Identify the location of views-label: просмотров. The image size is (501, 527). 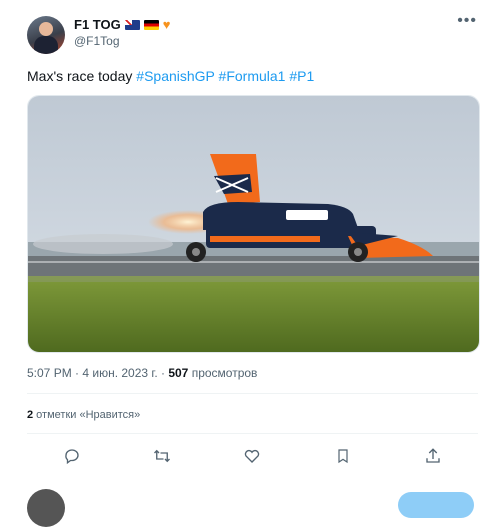
(223, 373).